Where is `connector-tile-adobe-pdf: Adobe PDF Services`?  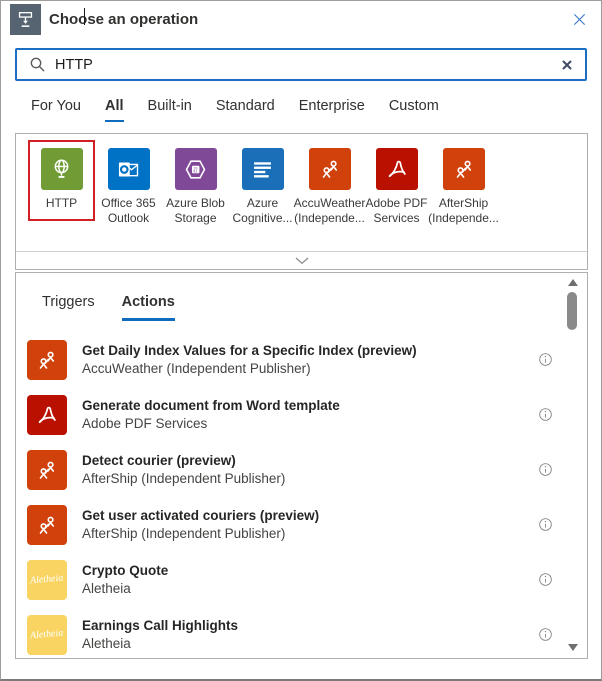
connector-tile-adobe-pdf: Adobe PDF Services is located at coordinates (396, 188).